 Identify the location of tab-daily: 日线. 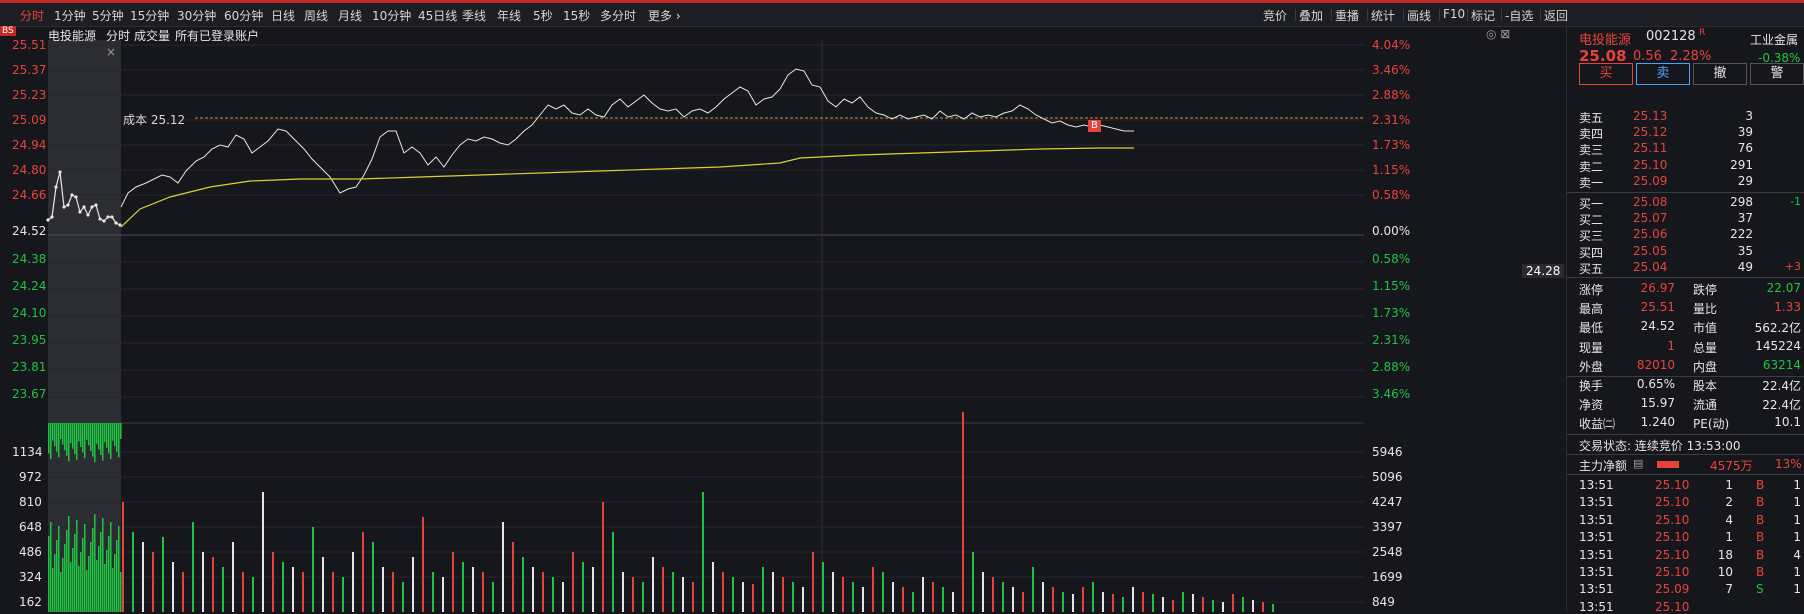
(283, 15).